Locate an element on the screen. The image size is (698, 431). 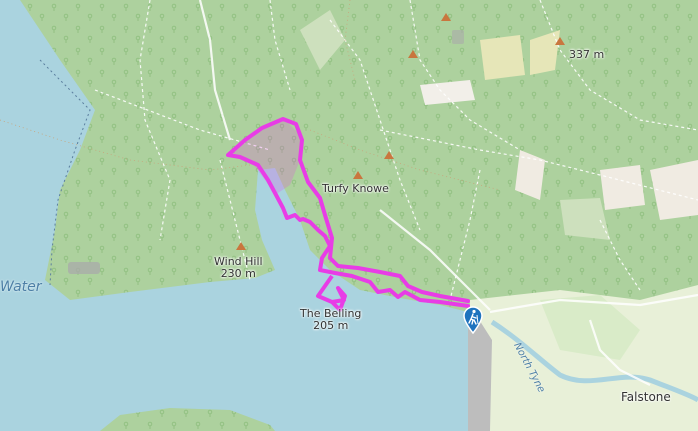
place-turfy-knowe: Turfy Knowe is located at coordinates (355, 189).